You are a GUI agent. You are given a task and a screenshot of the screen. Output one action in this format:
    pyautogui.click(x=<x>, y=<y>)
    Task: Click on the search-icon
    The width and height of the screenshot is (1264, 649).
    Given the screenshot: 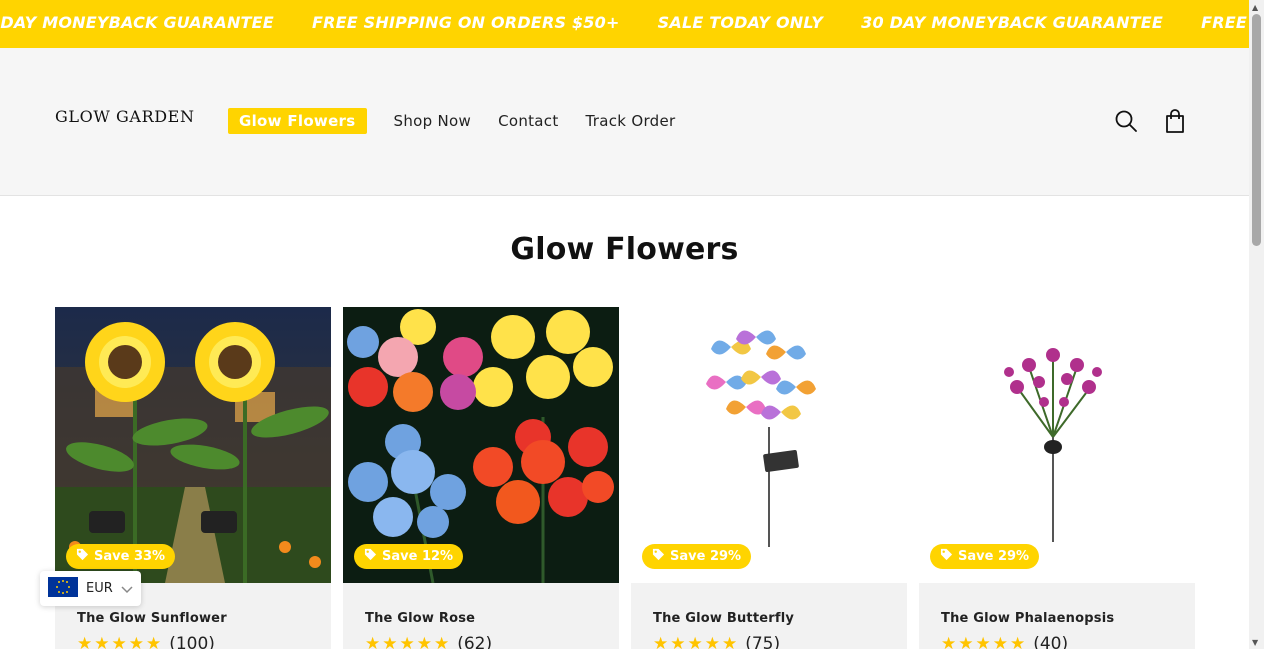 What is the action you would take?
    pyautogui.click(x=1126, y=121)
    